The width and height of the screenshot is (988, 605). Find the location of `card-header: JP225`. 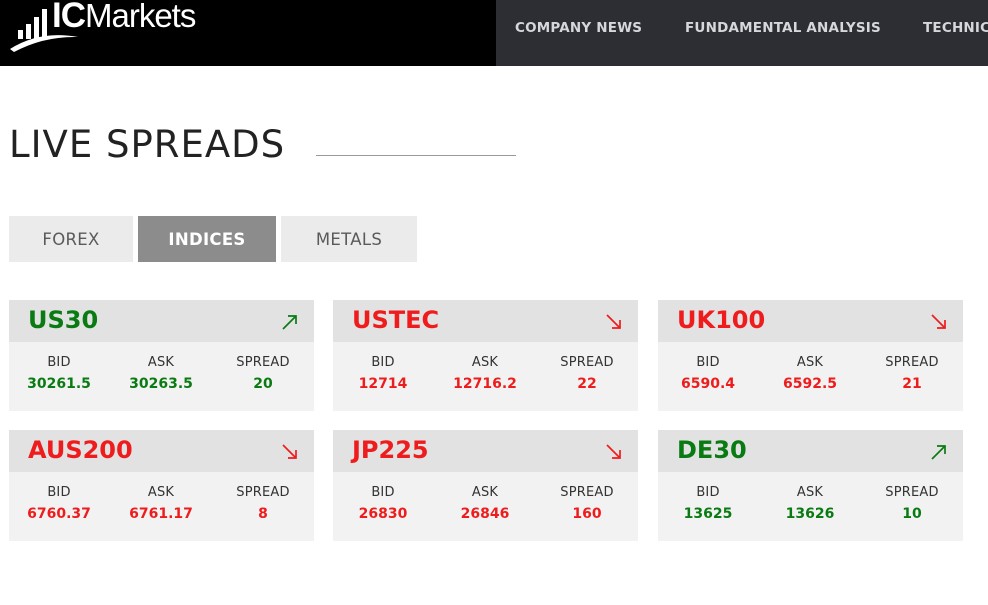

card-header: JP225 is located at coordinates (485, 451).